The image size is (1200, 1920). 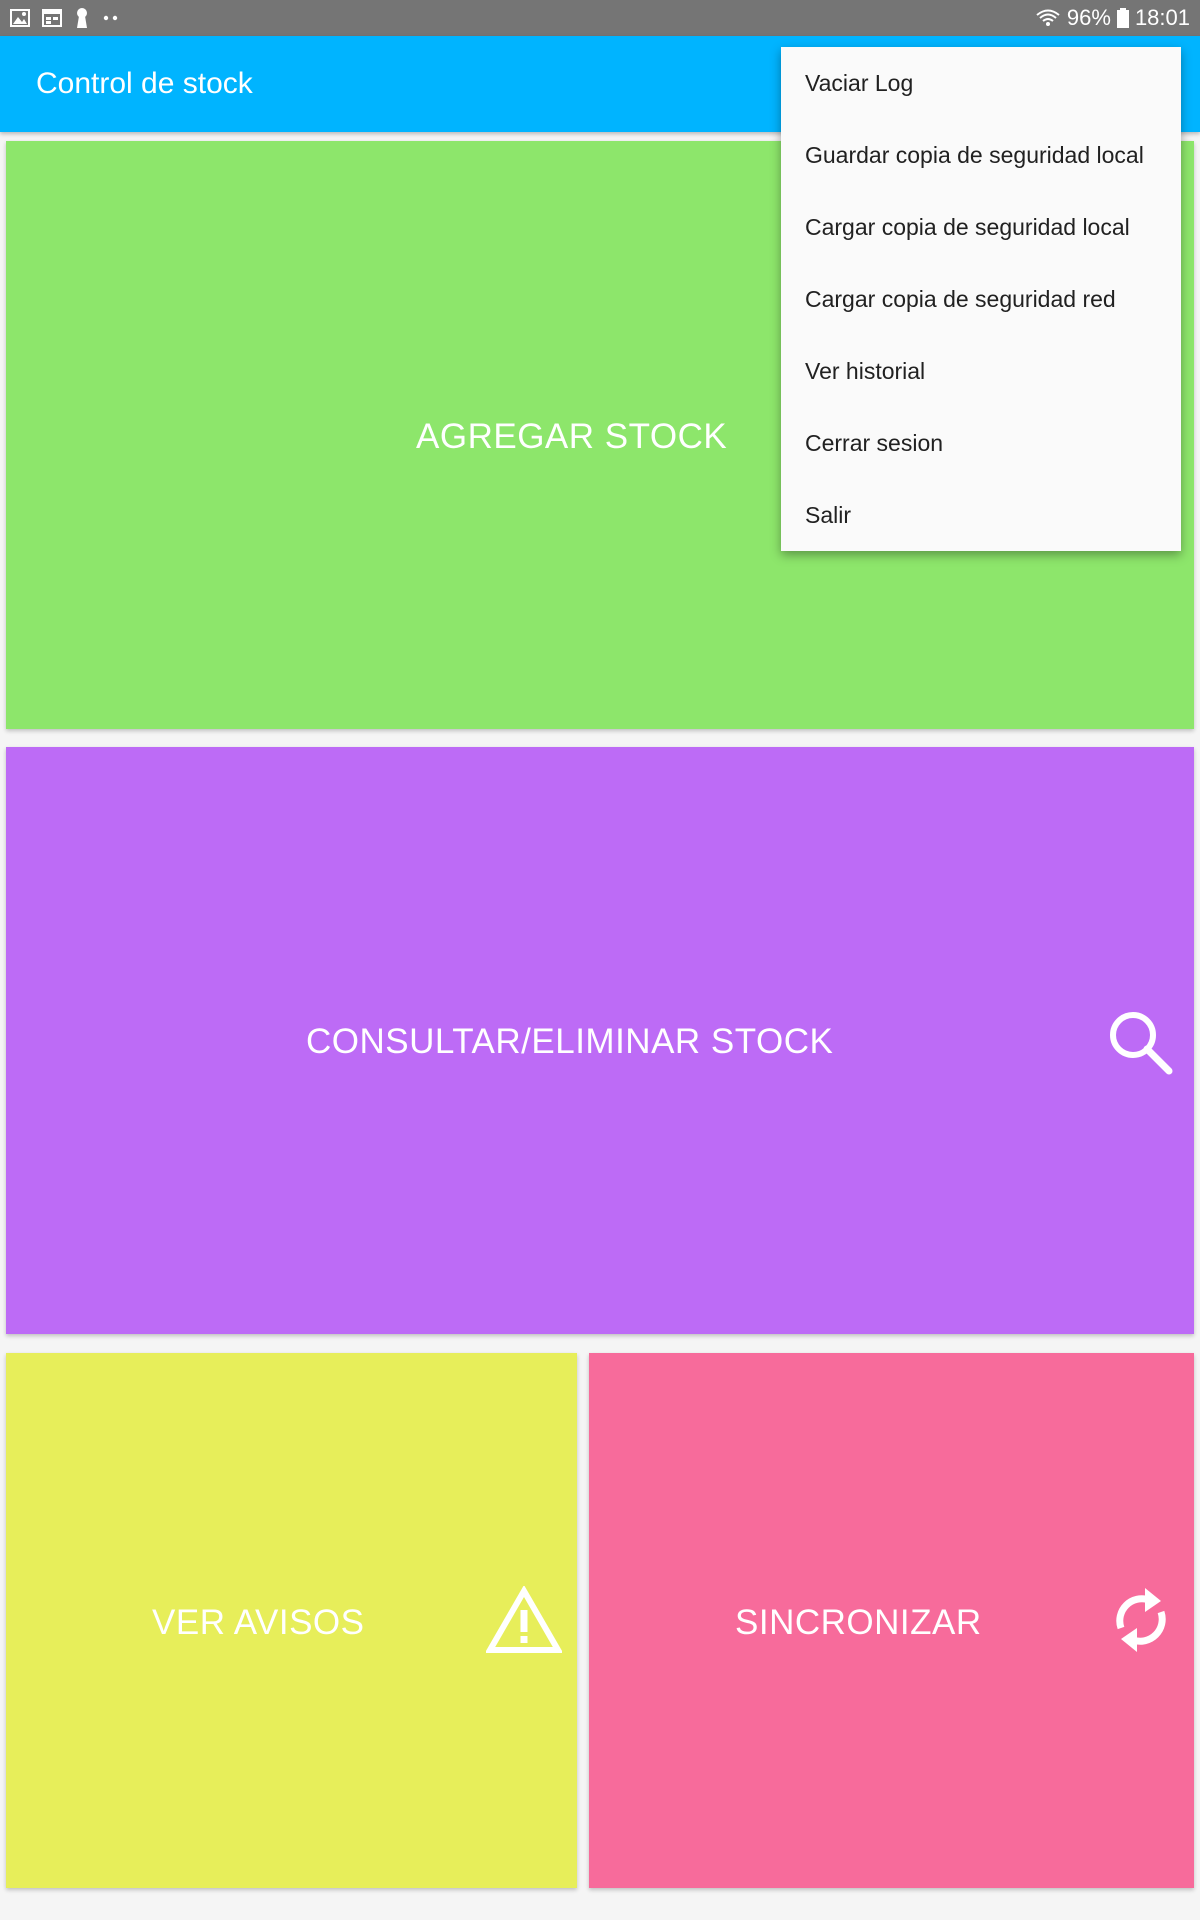 I want to click on consultar-eliminar-stock-label: CONSULTAR/ELIMINAR STOCK, so click(x=570, y=1041).